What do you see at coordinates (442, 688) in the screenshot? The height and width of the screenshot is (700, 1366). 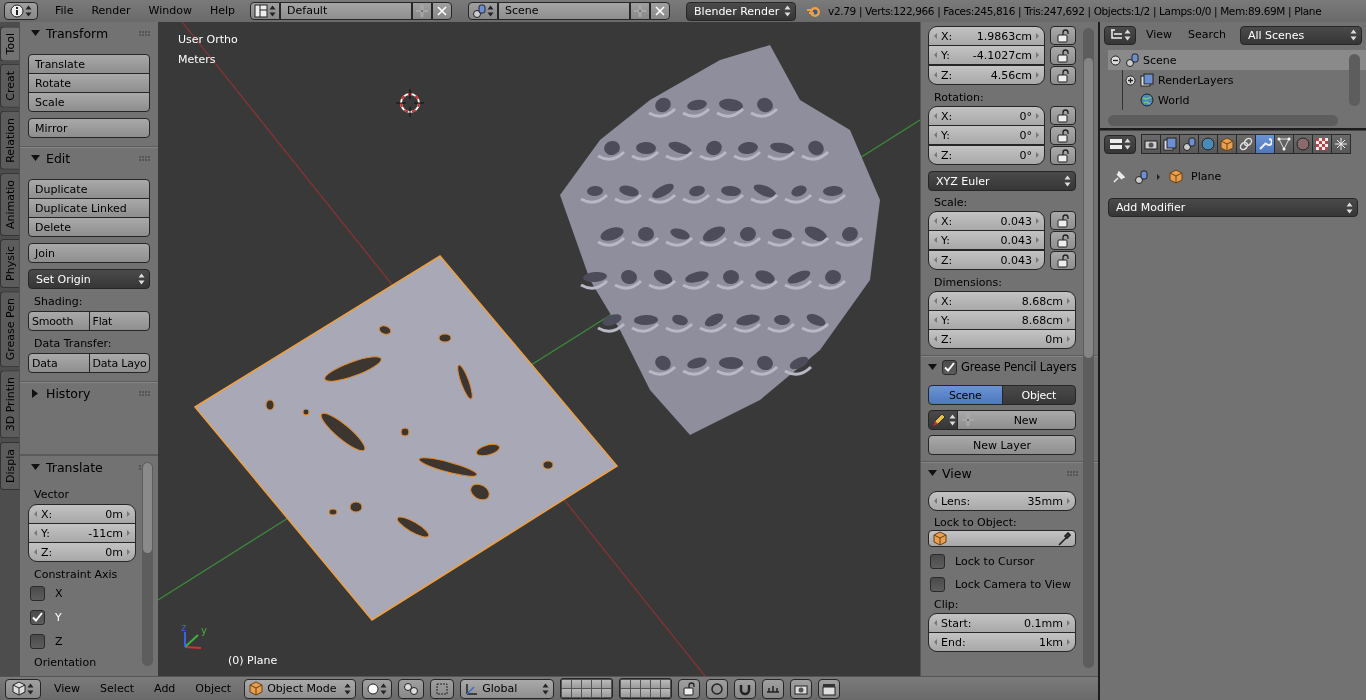 I see `manipulator-button` at bounding box center [442, 688].